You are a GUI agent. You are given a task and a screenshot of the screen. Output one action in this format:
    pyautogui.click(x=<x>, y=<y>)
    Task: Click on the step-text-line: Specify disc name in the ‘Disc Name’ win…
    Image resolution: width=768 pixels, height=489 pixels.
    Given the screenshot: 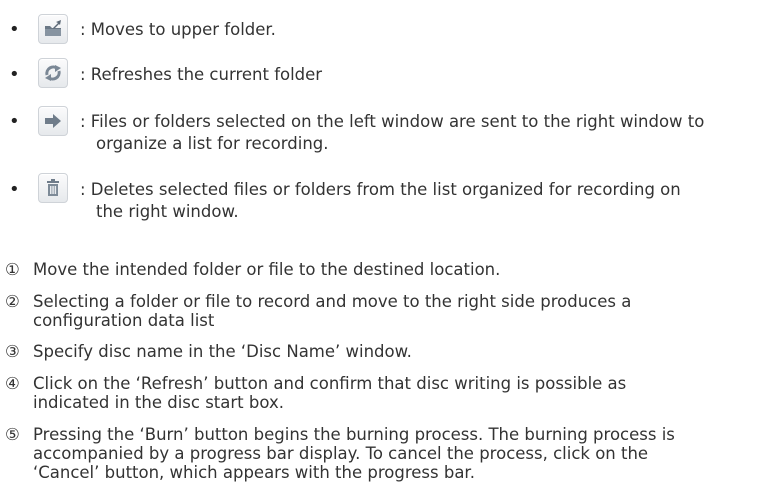 What is the action you would take?
    pyautogui.click(x=222, y=351)
    